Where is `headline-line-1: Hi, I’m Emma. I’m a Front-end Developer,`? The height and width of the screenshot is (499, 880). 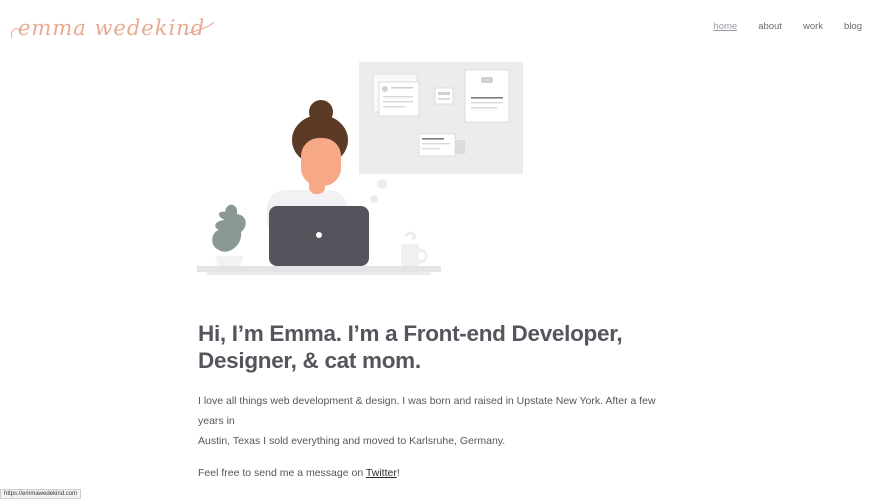 headline-line-1: Hi, I’m Emma. I’m a Front-end Developer, is located at coordinates (410, 333).